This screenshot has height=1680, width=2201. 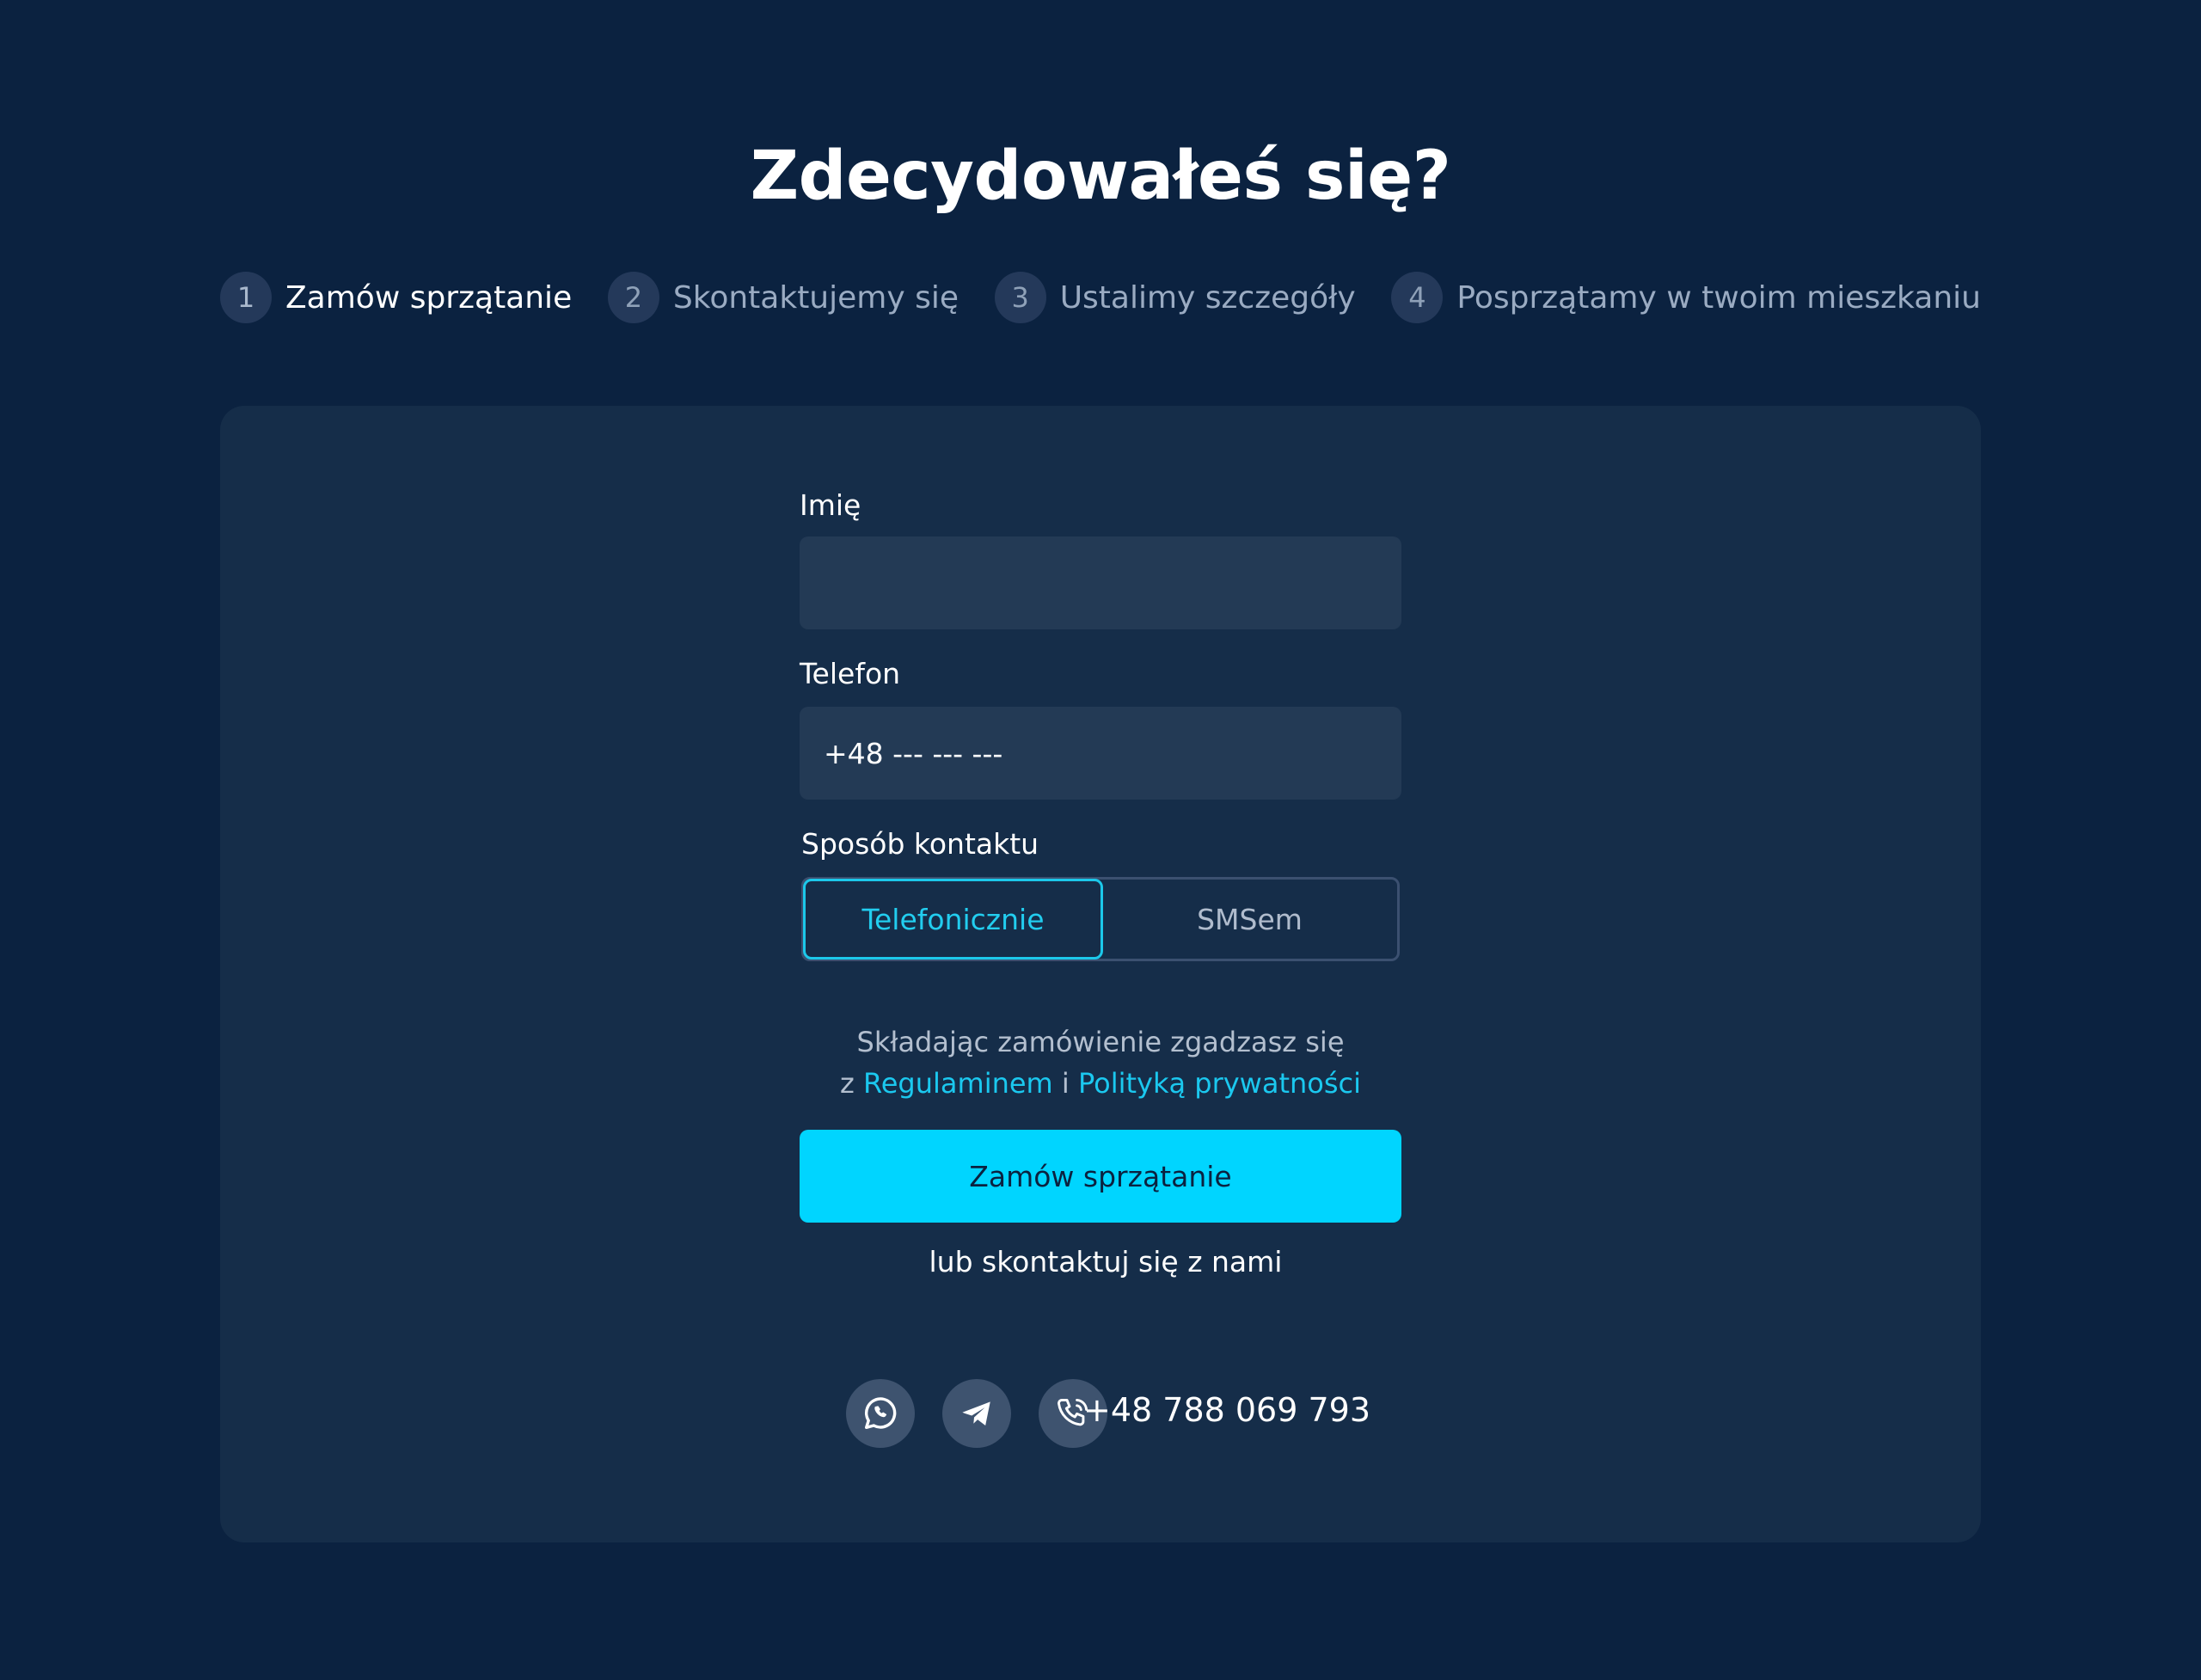 What do you see at coordinates (920, 844) in the screenshot?
I see `contact-method-label: Sposób kontaktu` at bounding box center [920, 844].